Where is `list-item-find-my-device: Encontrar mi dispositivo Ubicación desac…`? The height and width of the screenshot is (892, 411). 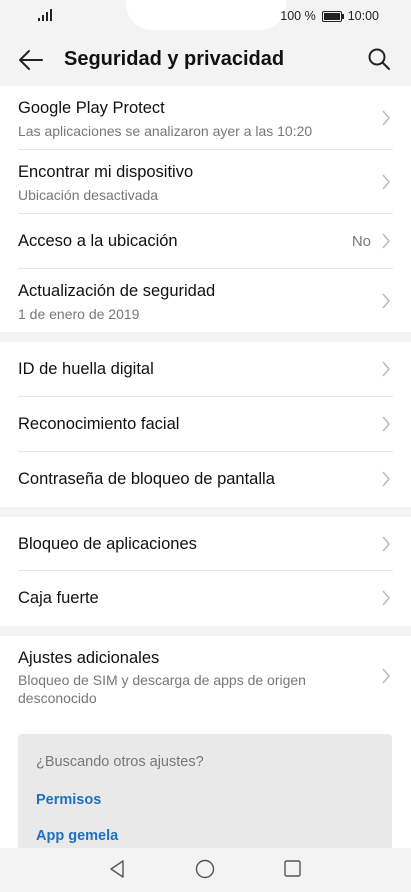 list-item-find-my-device: Encontrar mi dispositivo Ubicación desac… is located at coordinates (205, 182).